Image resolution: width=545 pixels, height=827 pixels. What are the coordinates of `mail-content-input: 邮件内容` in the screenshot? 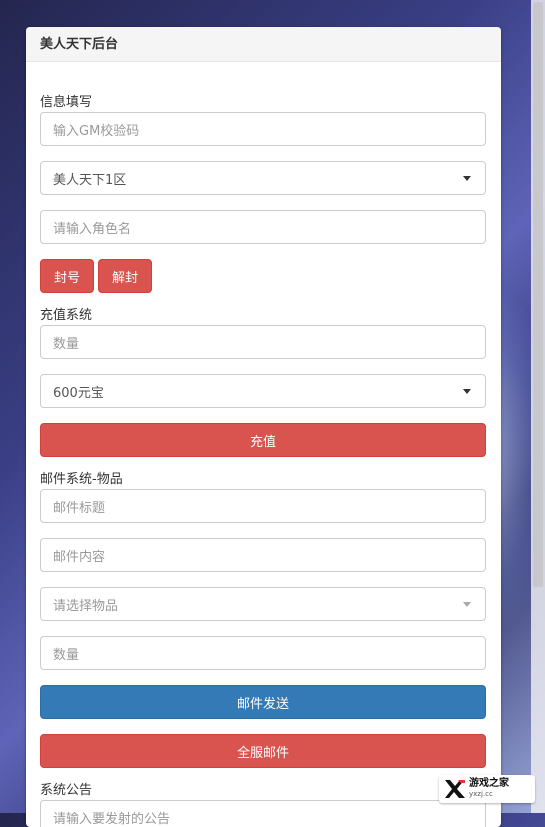 It's located at (263, 555).